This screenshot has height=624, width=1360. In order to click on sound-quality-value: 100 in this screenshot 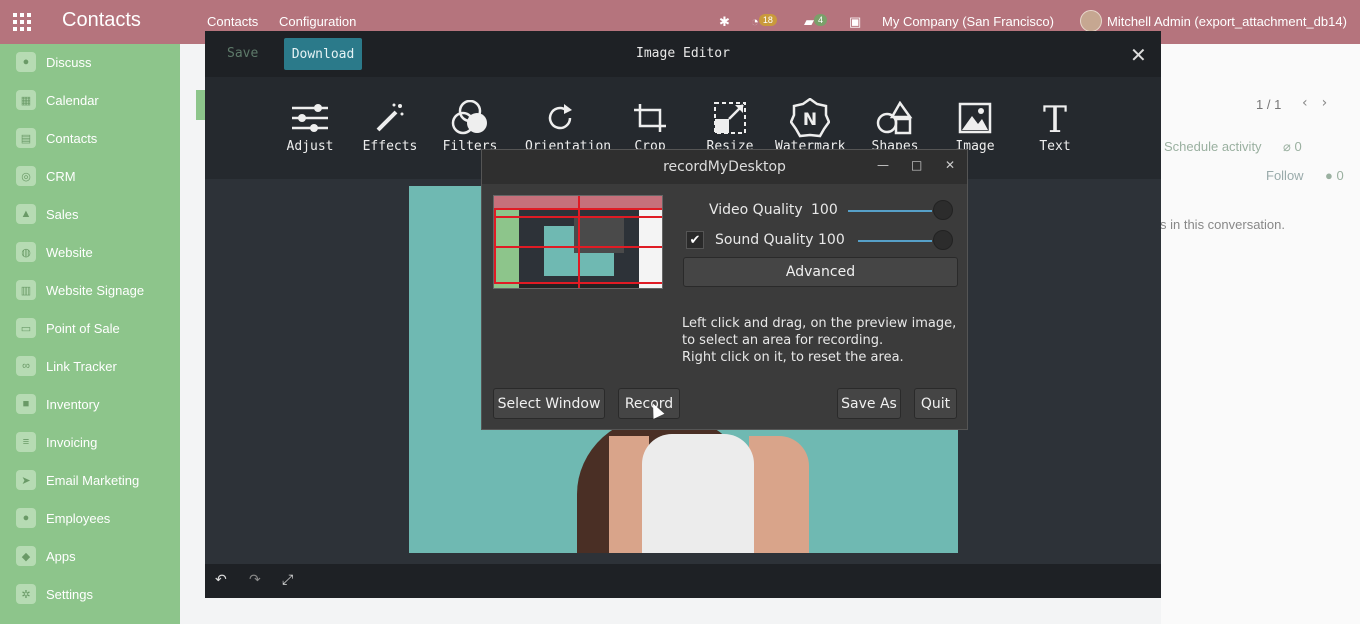, I will do `click(831, 240)`.